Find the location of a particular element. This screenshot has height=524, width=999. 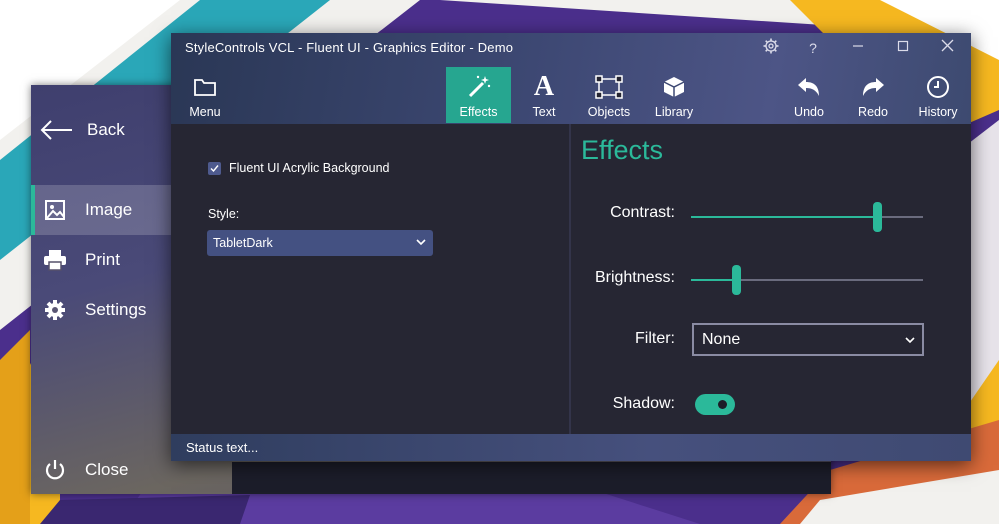

question-mark-icon: ? is located at coordinates (813, 48).